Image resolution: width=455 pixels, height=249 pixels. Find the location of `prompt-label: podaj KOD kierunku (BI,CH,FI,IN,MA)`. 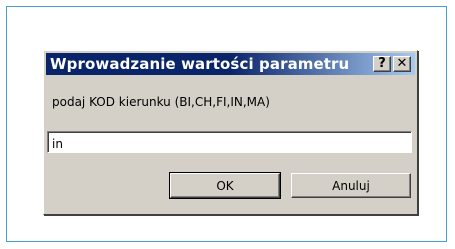

prompt-label: podaj KOD kierunku (BI,CH,FI,IN,MA) is located at coordinates (161, 102).